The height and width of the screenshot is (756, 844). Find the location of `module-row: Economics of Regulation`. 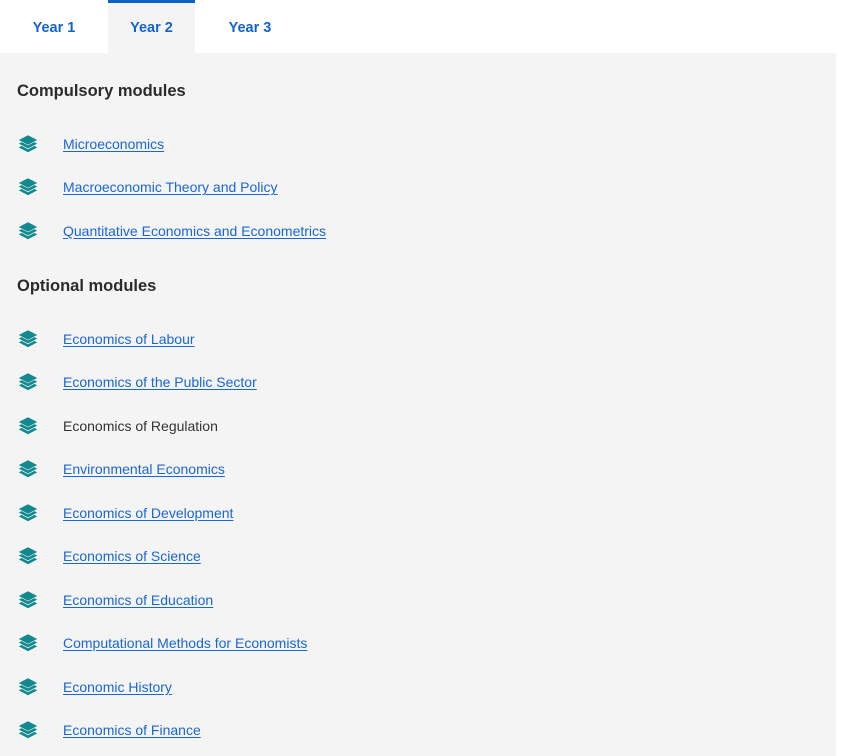

module-row: Economics of Regulation is located at coordinates (418, 426).